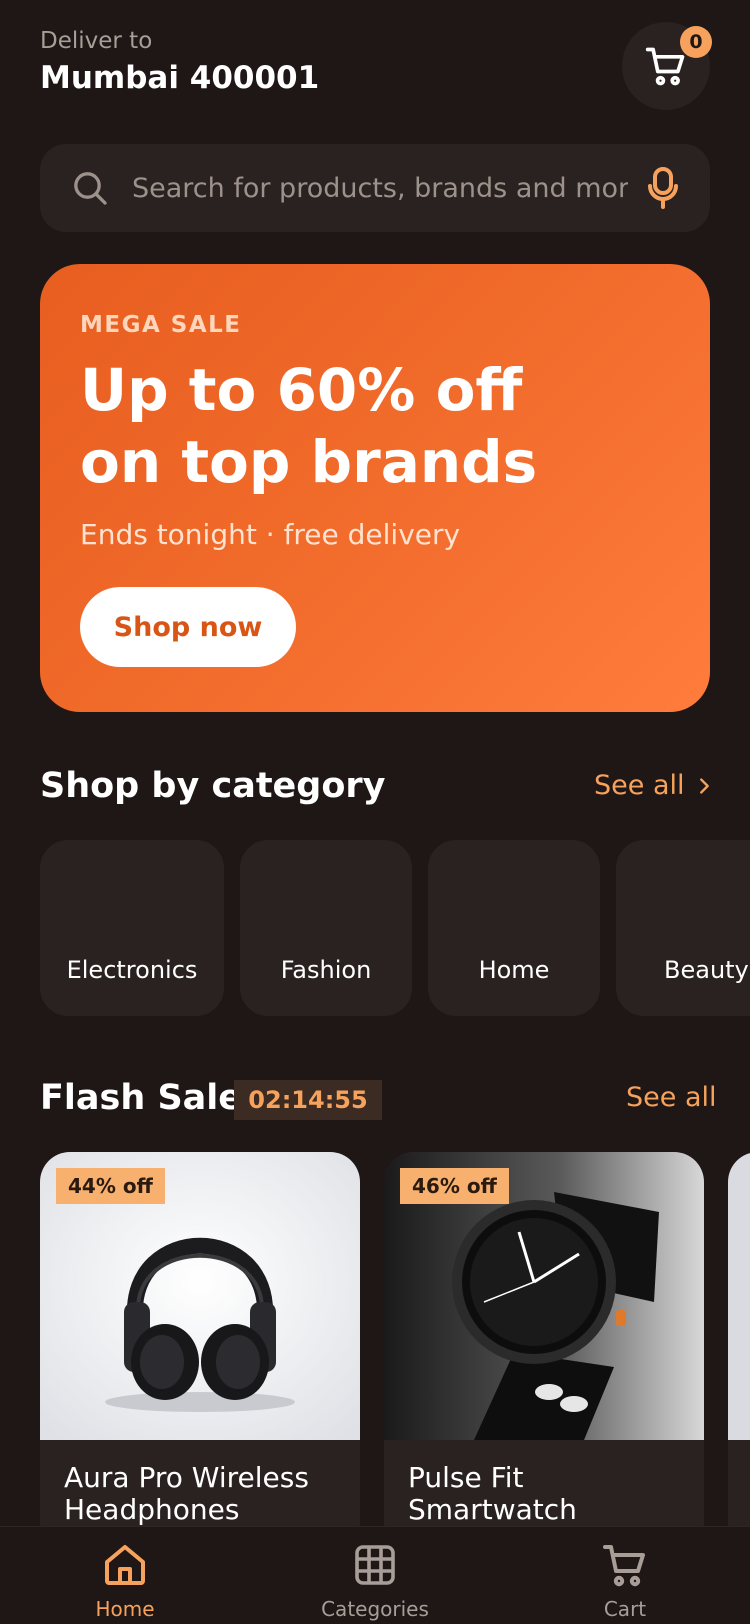 Image resolution: width=750 pixels, height=1624 pixels. Describe the element at coordinates (375, 1565) in the screenshot. I see `grid-icon` at that location.